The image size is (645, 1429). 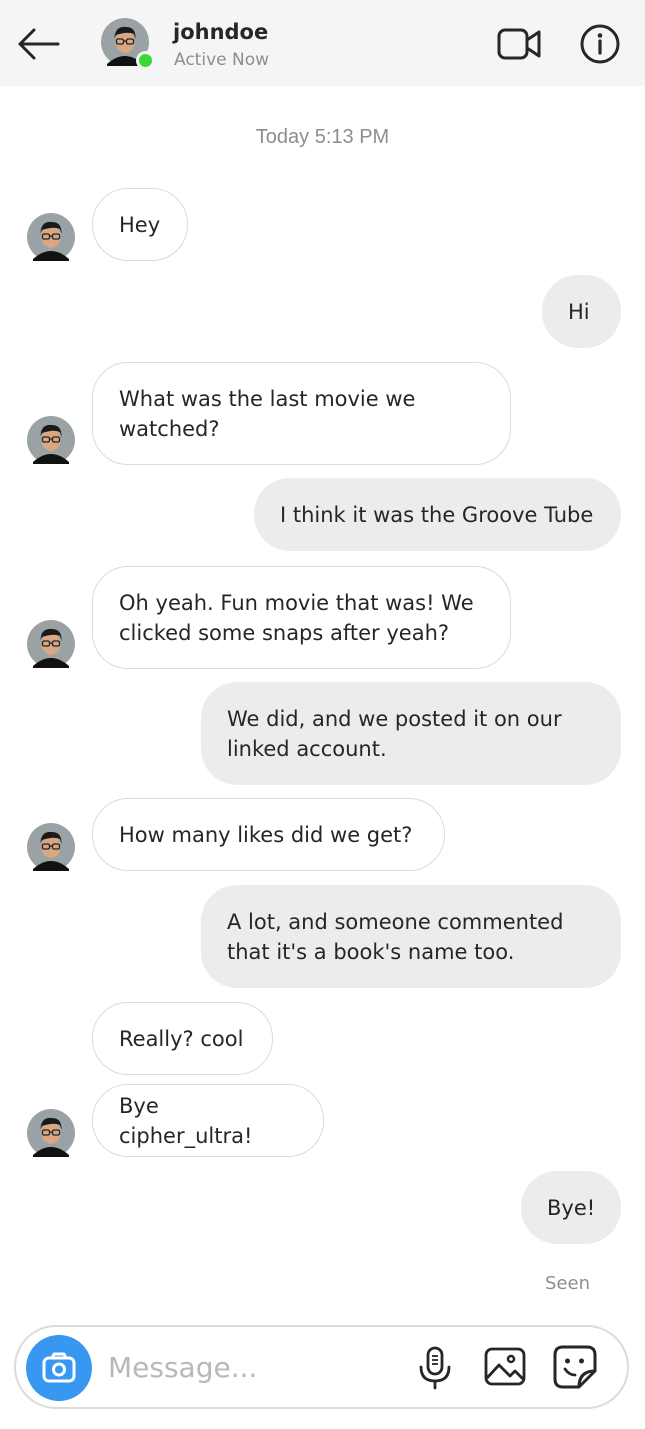 I want to click on outgoing-message: Bye!, so click(x=571, y=1207).